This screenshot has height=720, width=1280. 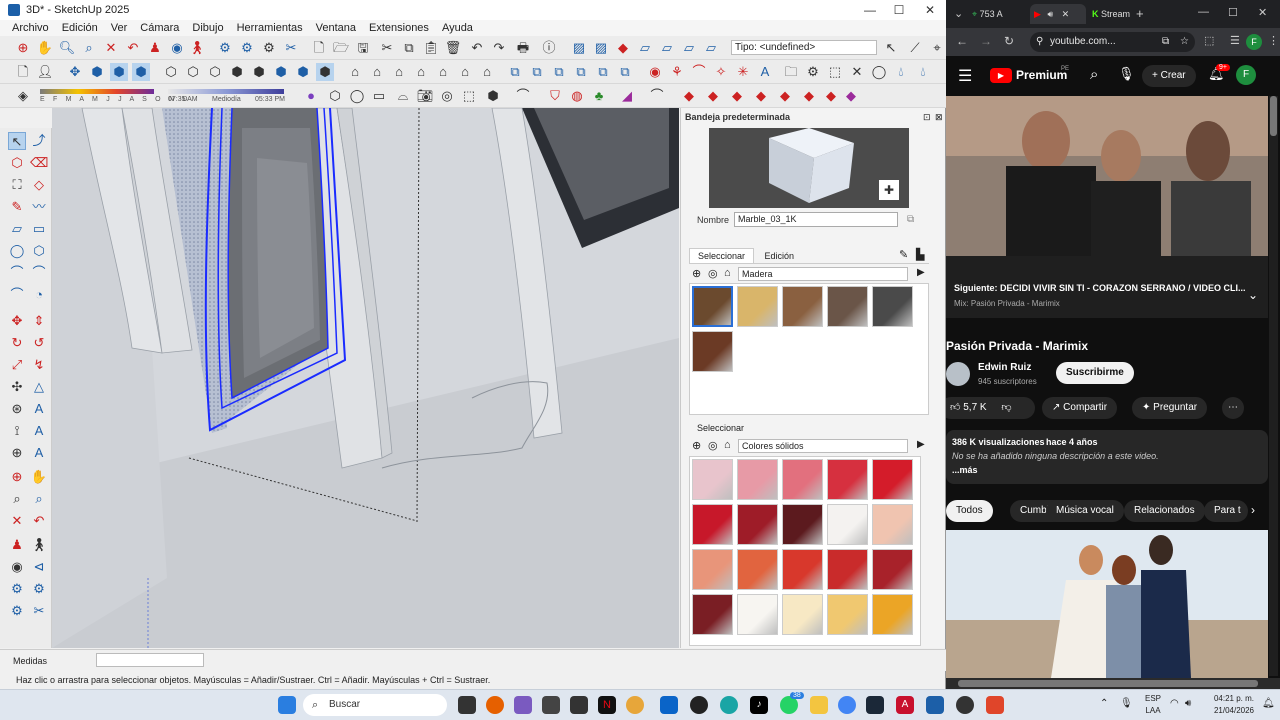 What do you see at coordinates (1226, 511) in the screenshot?
I see `chip-para-ti: Para t` at bounding box center [1226, 511].